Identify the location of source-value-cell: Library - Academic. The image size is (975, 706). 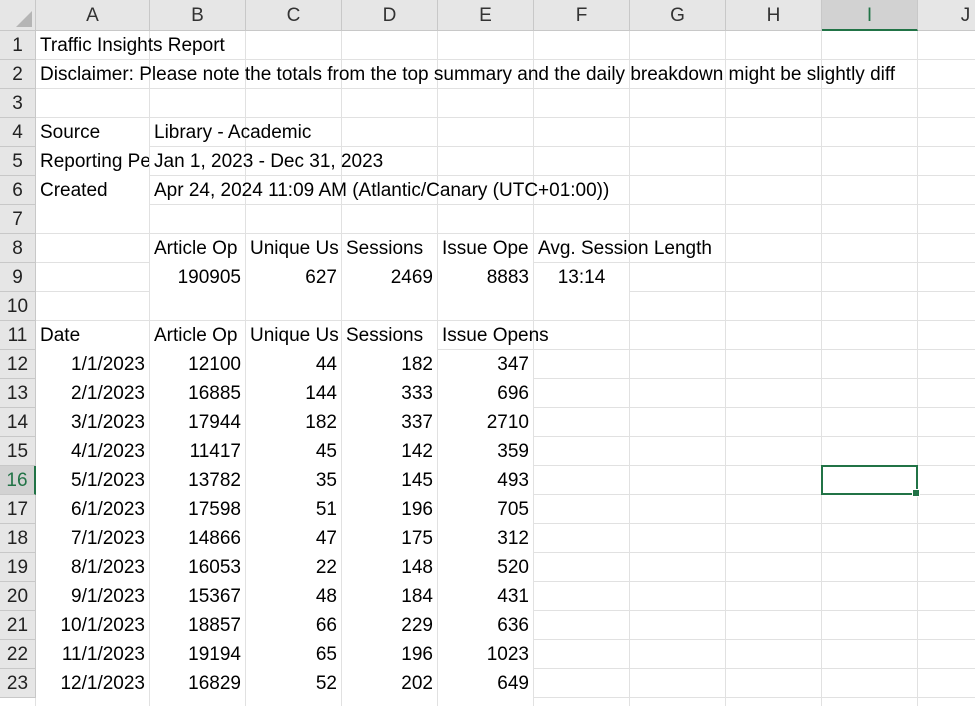
(562, 132).